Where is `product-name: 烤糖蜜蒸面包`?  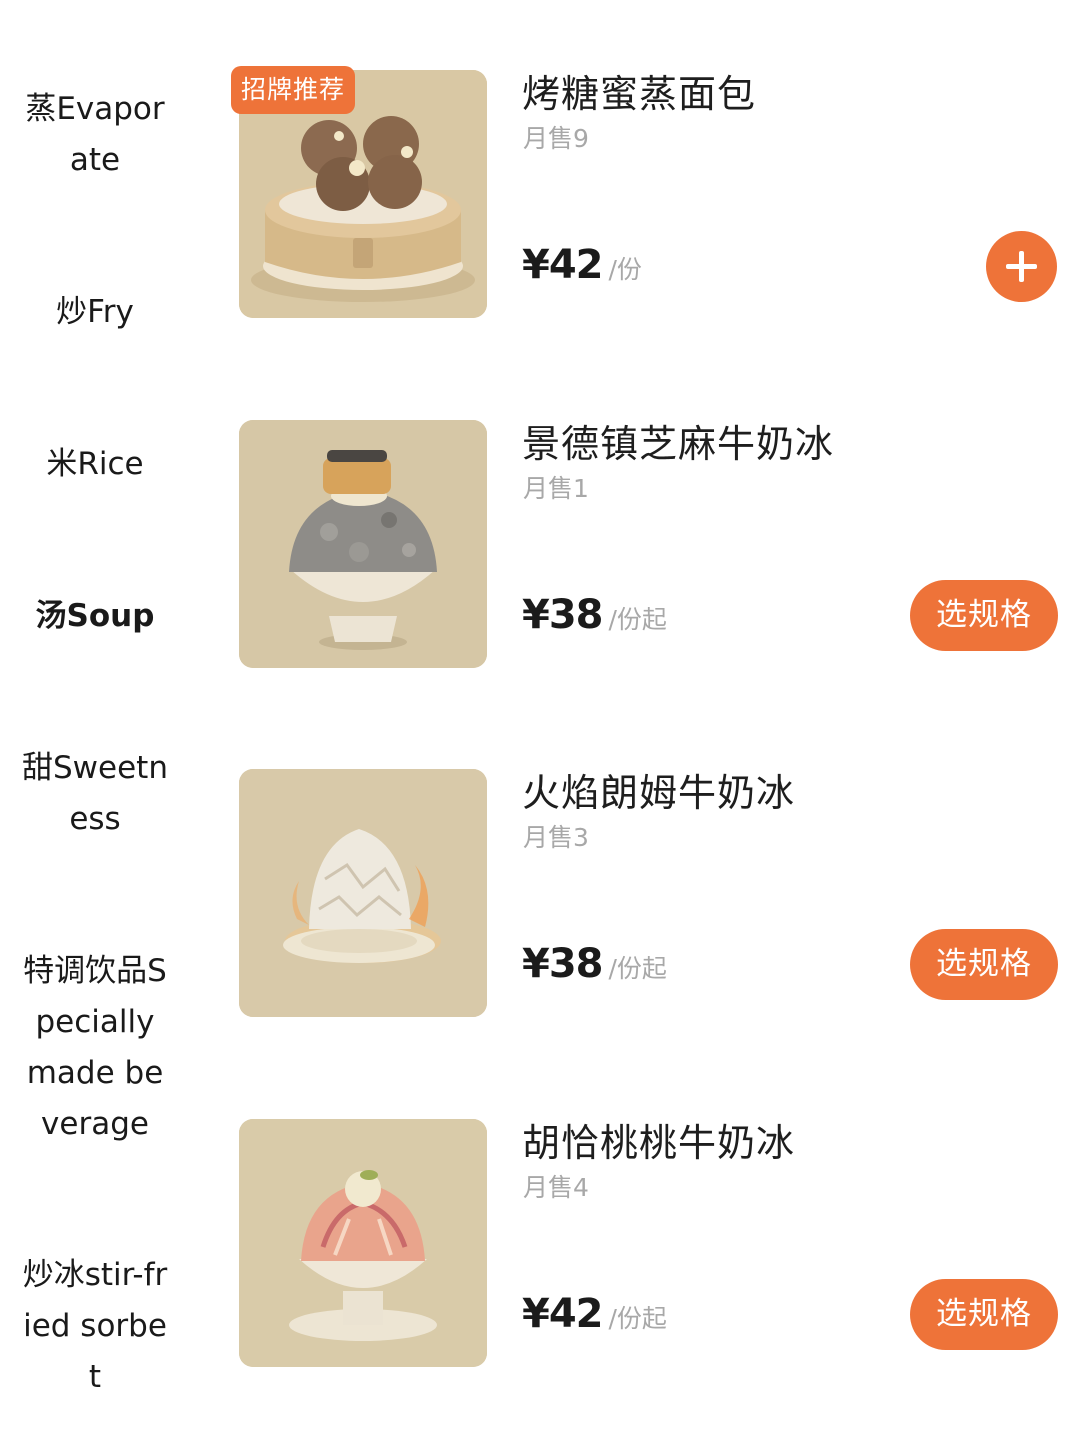
product-name: 烤糖蜜蒸面包 is located at coordinates (639, 94).